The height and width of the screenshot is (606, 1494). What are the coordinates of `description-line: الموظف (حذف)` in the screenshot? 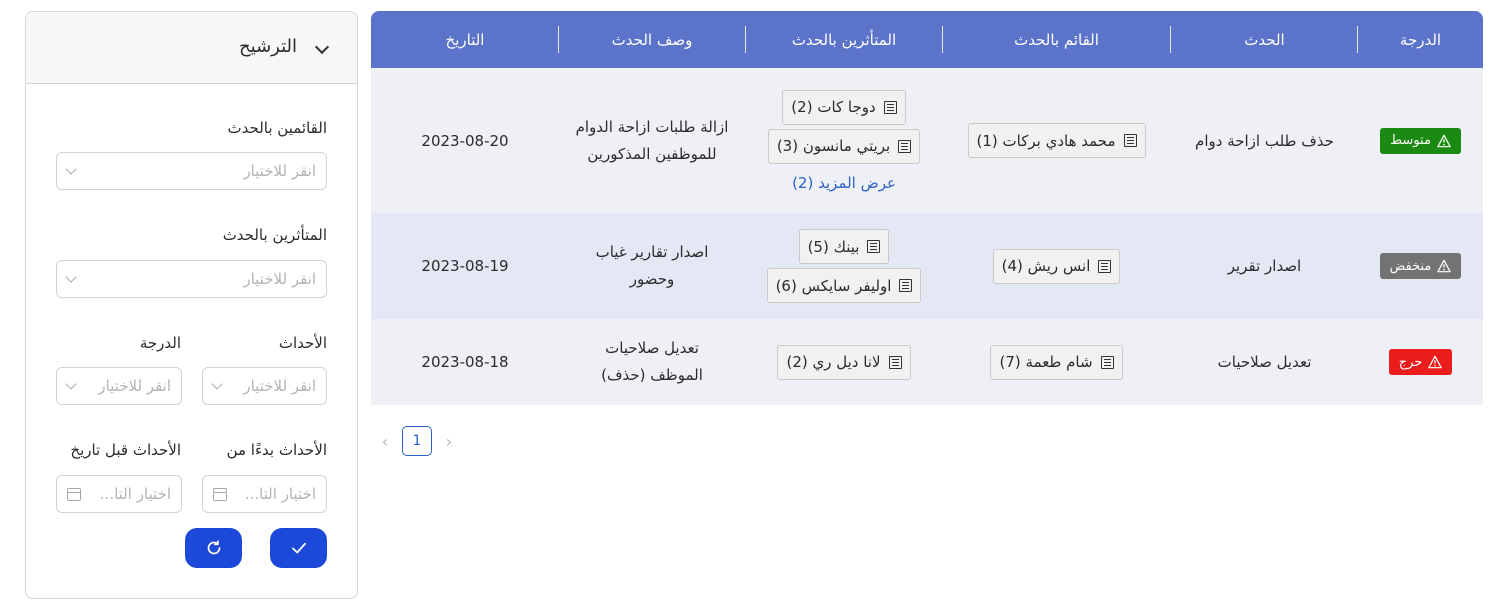 It's located at (652, 375).